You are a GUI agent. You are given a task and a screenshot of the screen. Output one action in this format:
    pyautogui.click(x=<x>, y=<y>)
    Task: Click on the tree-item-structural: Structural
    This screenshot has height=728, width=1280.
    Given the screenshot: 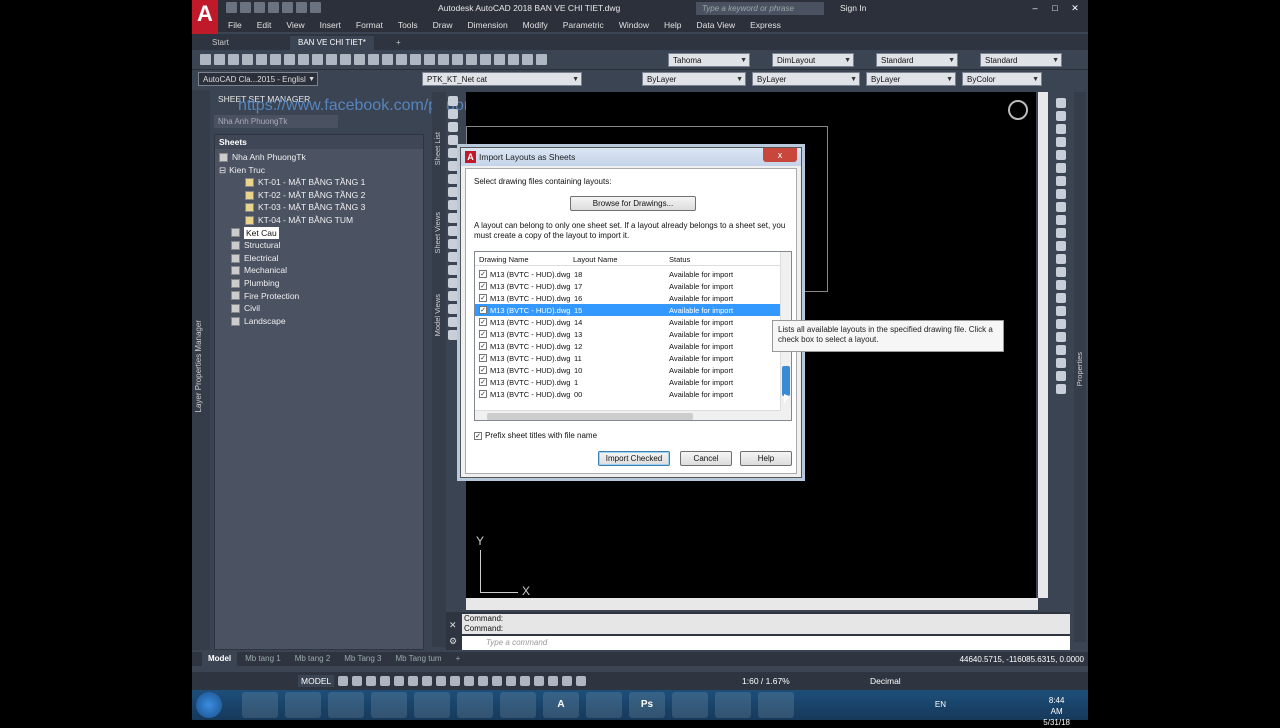 What is the action you would take?
    pyautogui.click(x=319, y=245)
    